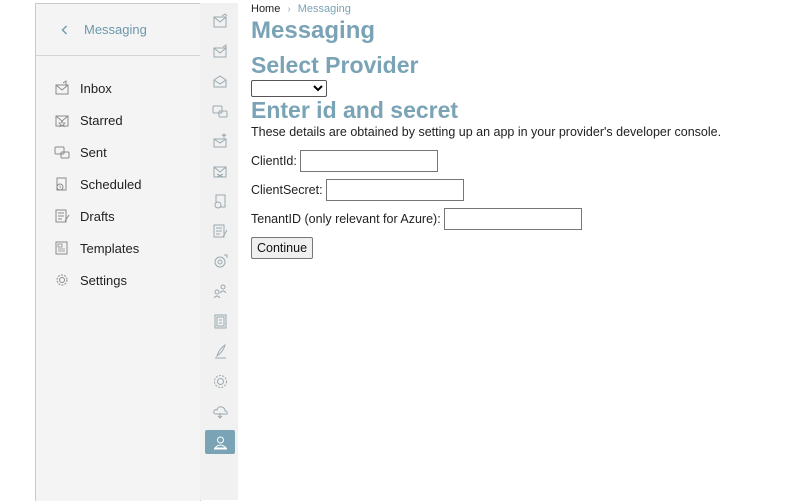 The width and height of the screenshot is (794, 501). What do you see at coordinates (346, 219) in the screenshot?
I see `tenant-id-label: TenantID (only relevant for Azure):` at bounding box center [346, 219].